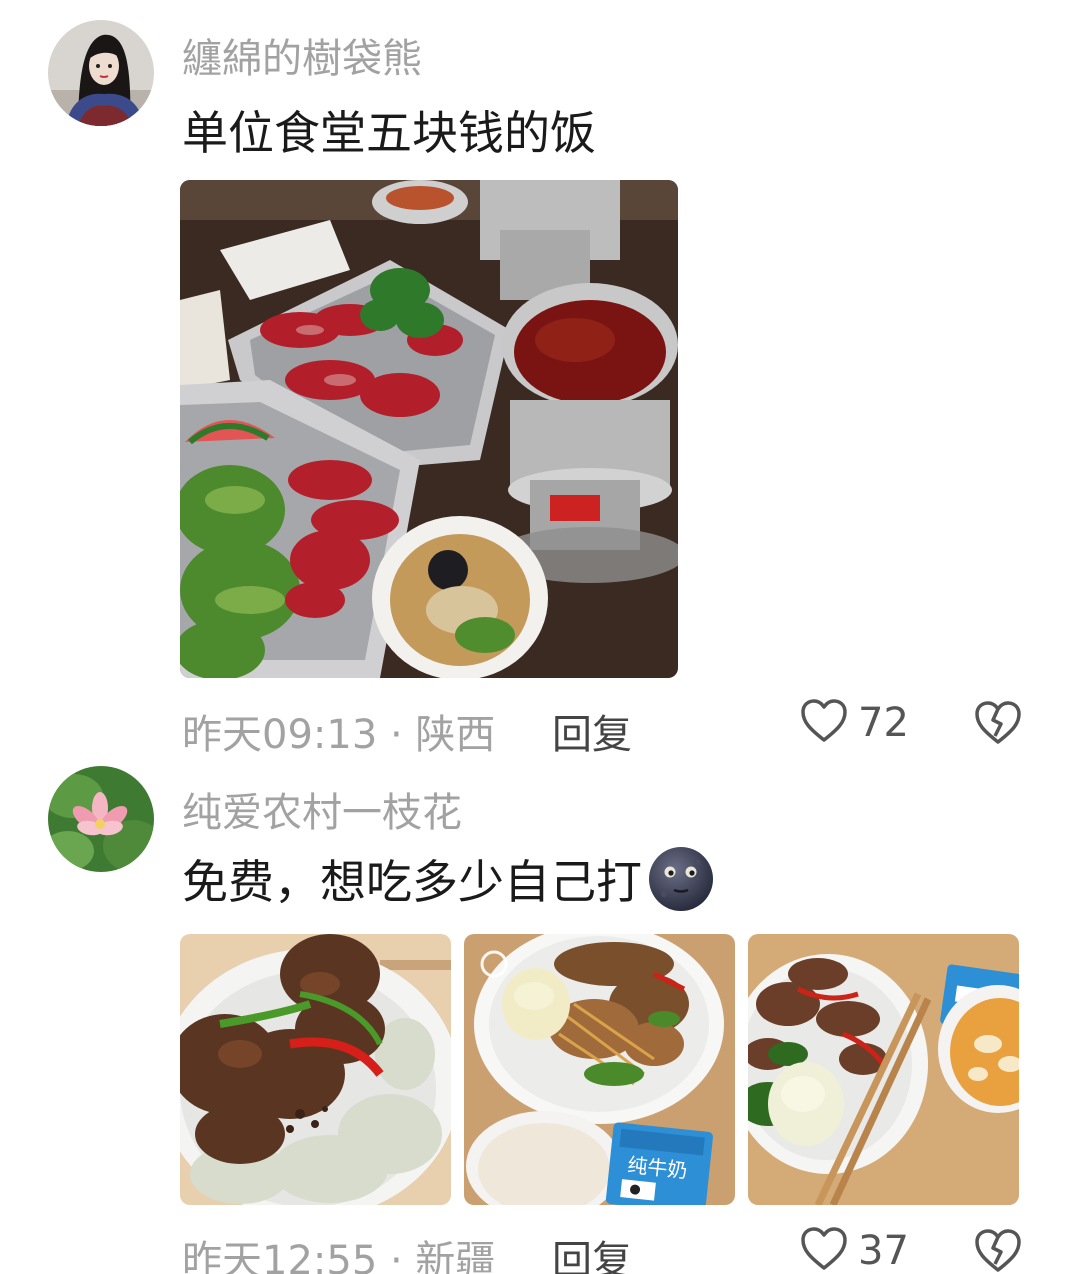 Image resolution: width=1080 pixels, height=1274 pixels. Describe the element at coordinates (681, 879) in the screenshot. I see `moon-face-emoji-icon` at that location.